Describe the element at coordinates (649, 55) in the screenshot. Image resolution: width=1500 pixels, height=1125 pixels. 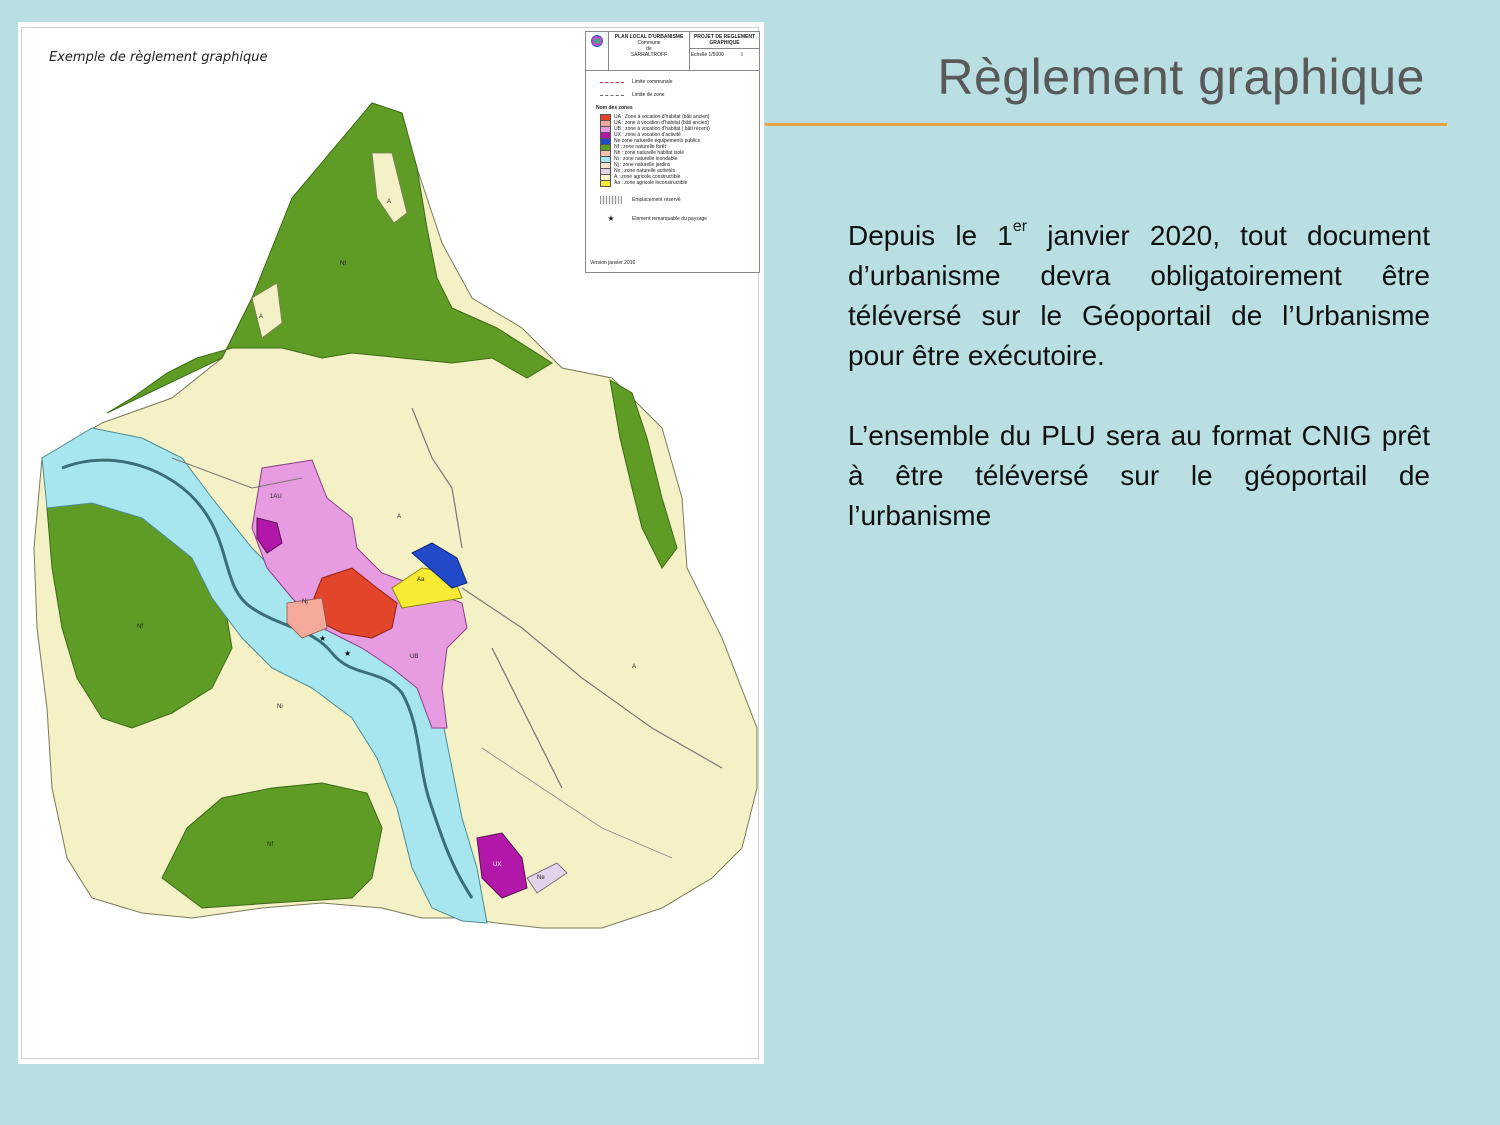
I see `commune-name: SARRALTROFF` at that location.